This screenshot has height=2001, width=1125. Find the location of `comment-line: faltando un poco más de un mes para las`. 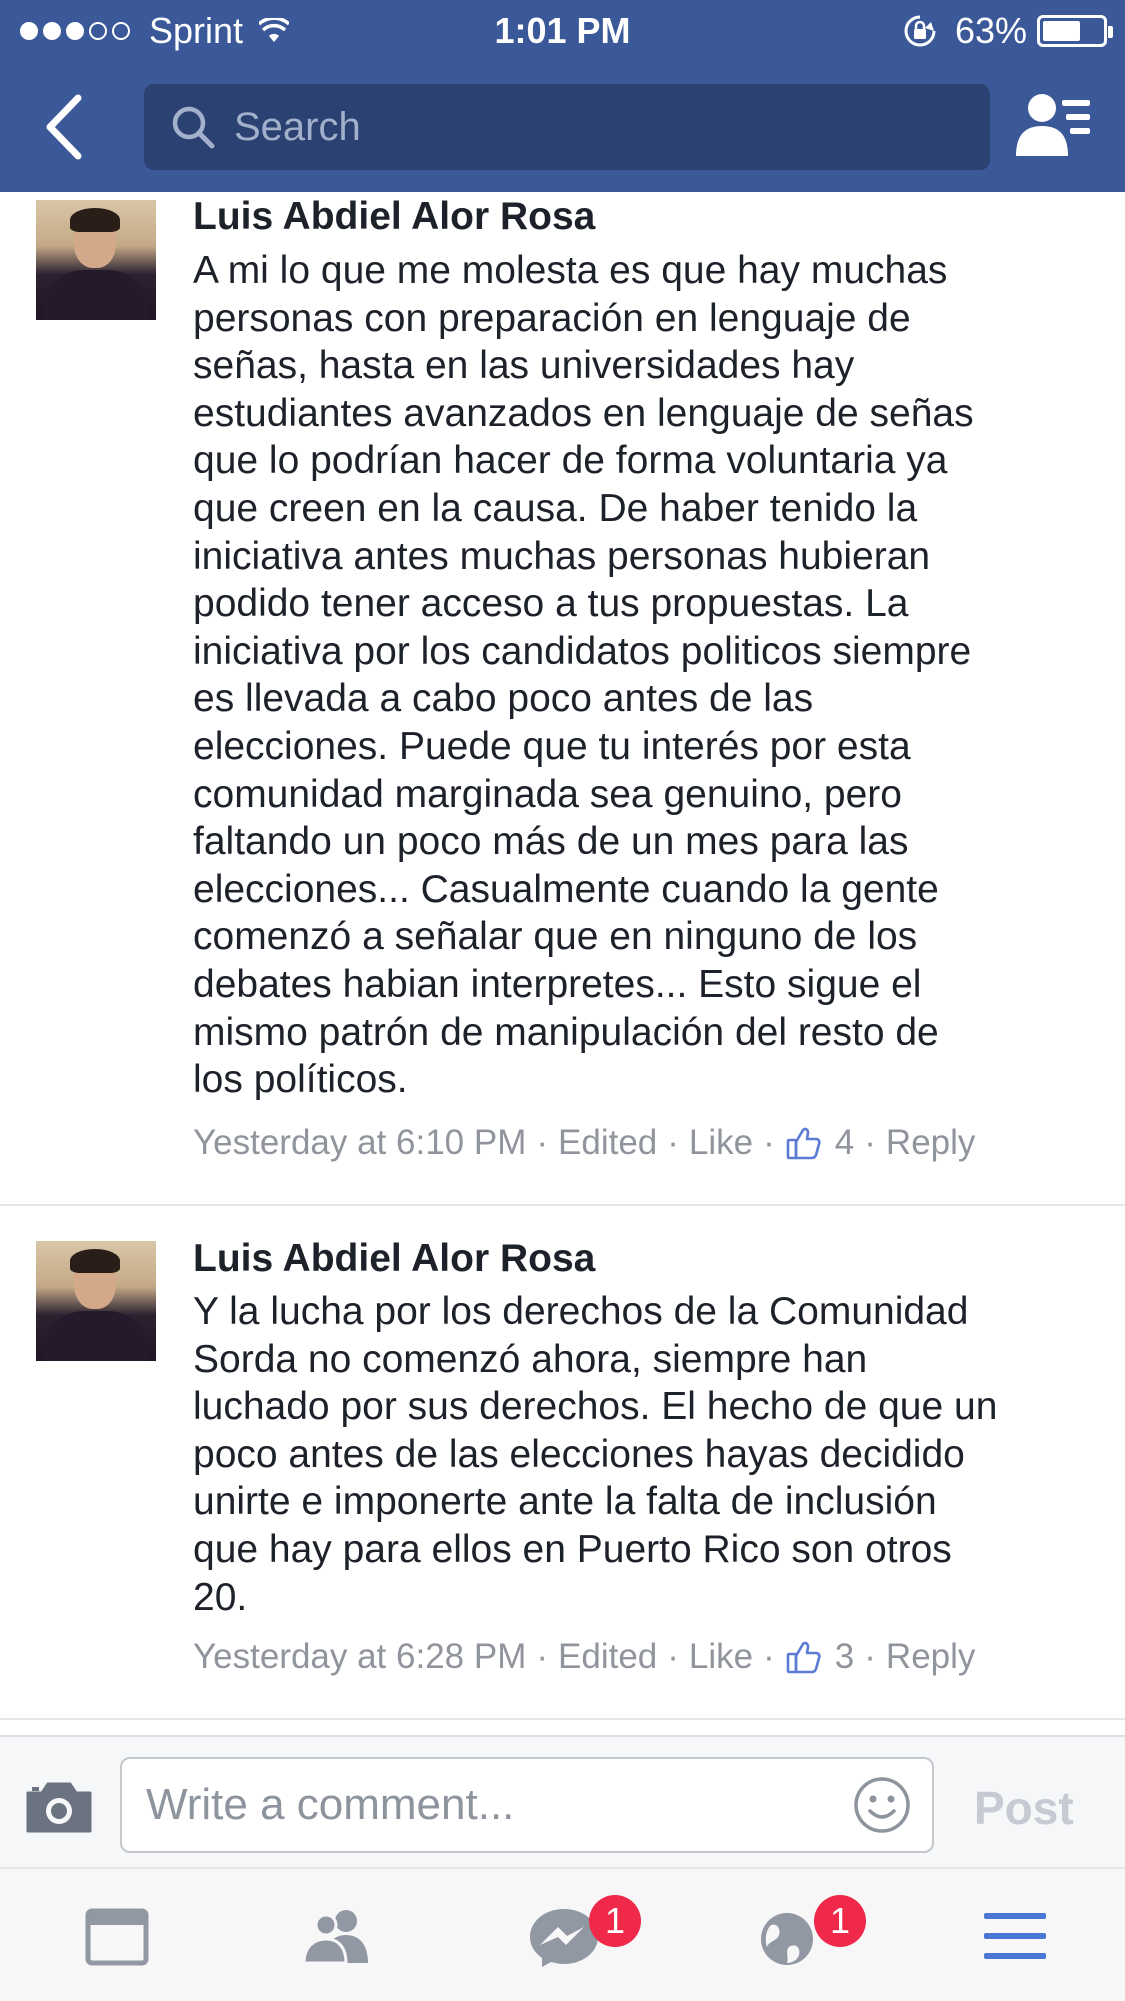

comment-line: faltando un poco más de un mes para las is located at coordinates (551, 842).